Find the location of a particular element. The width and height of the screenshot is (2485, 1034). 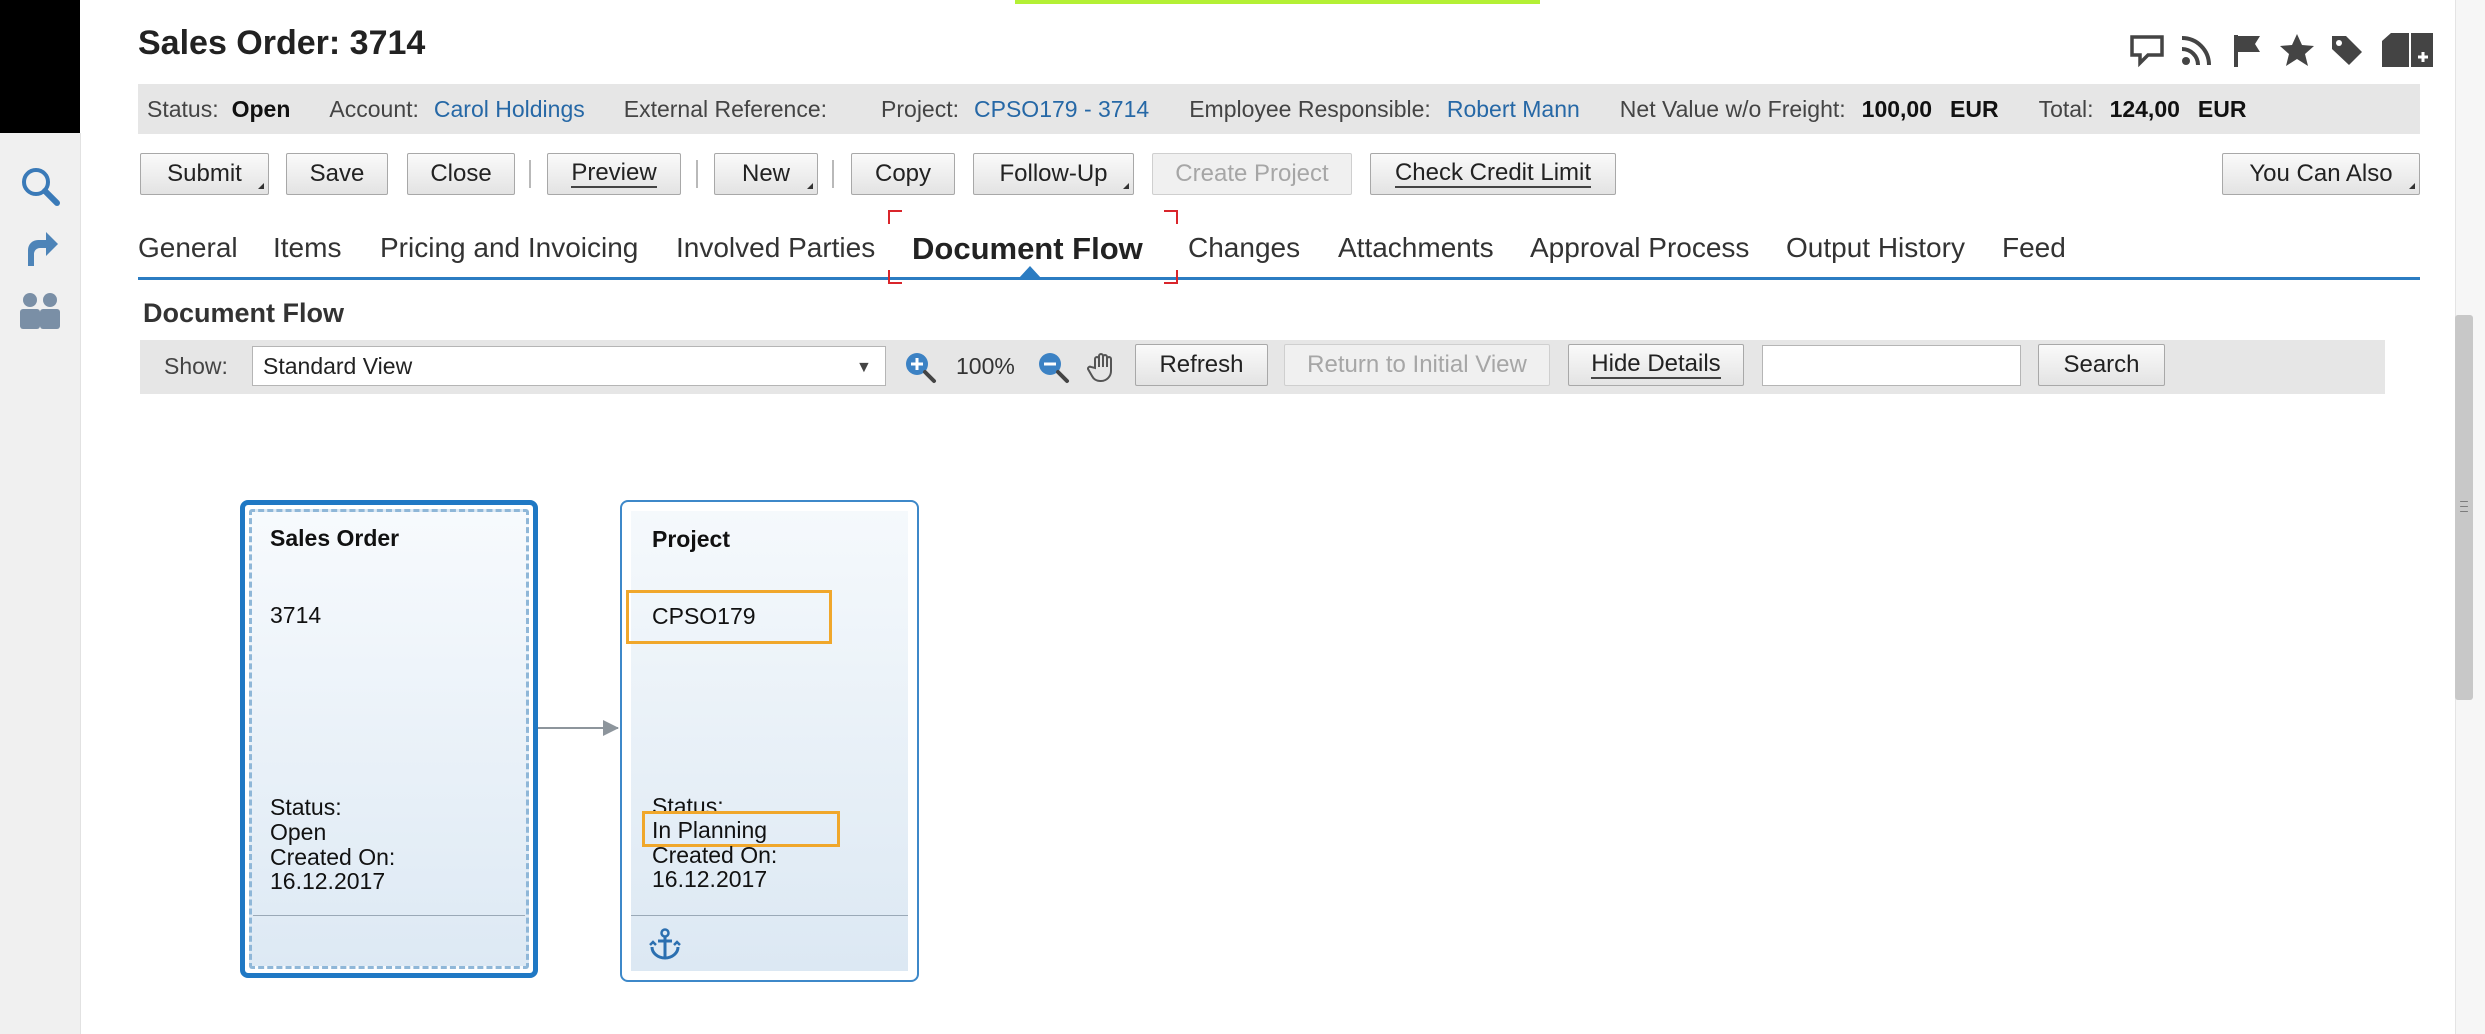

hide-details-button: Hide Details is located at coordinates (1656, 365).